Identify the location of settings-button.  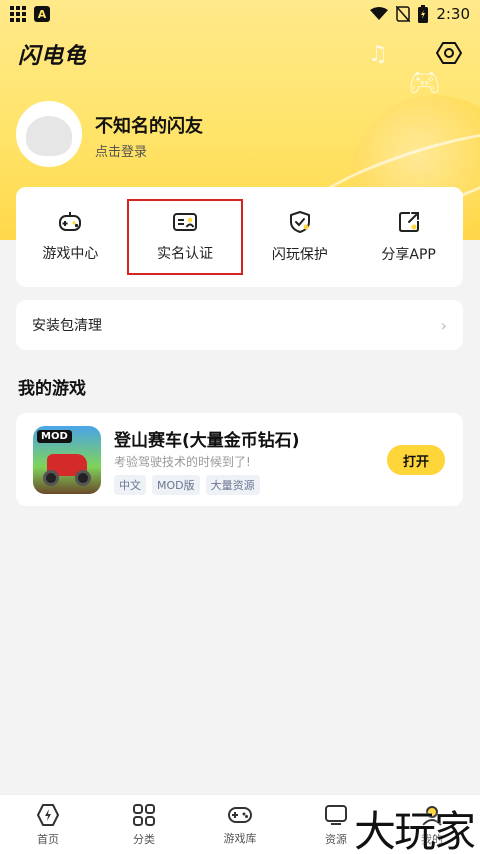
(449, 53).